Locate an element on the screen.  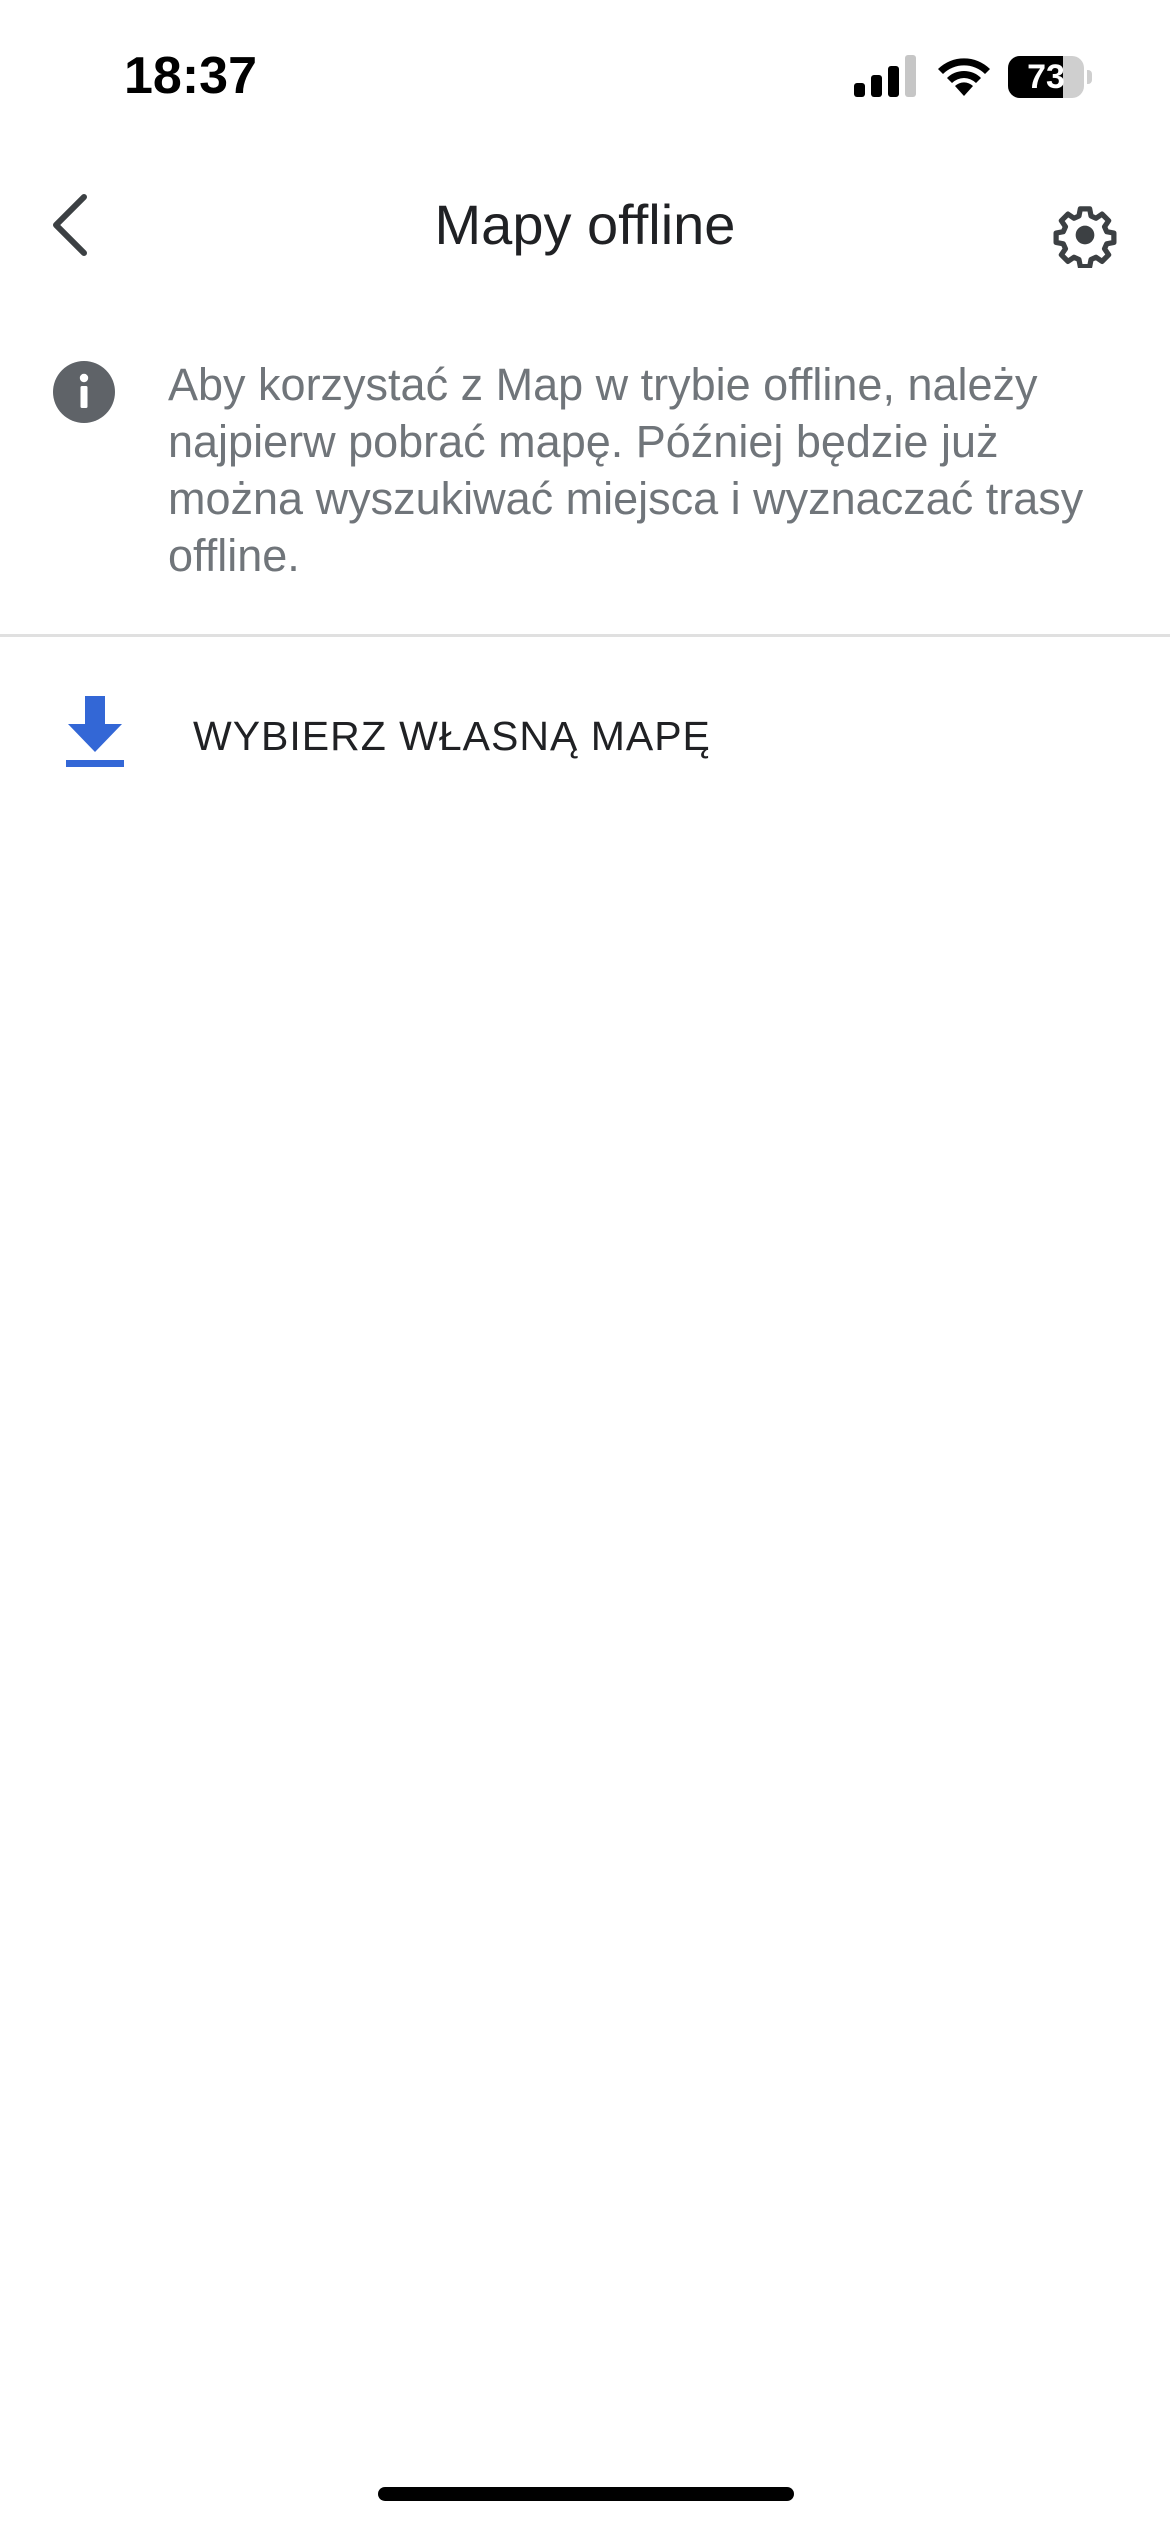
download-icon is located at coordinates (95, 731).